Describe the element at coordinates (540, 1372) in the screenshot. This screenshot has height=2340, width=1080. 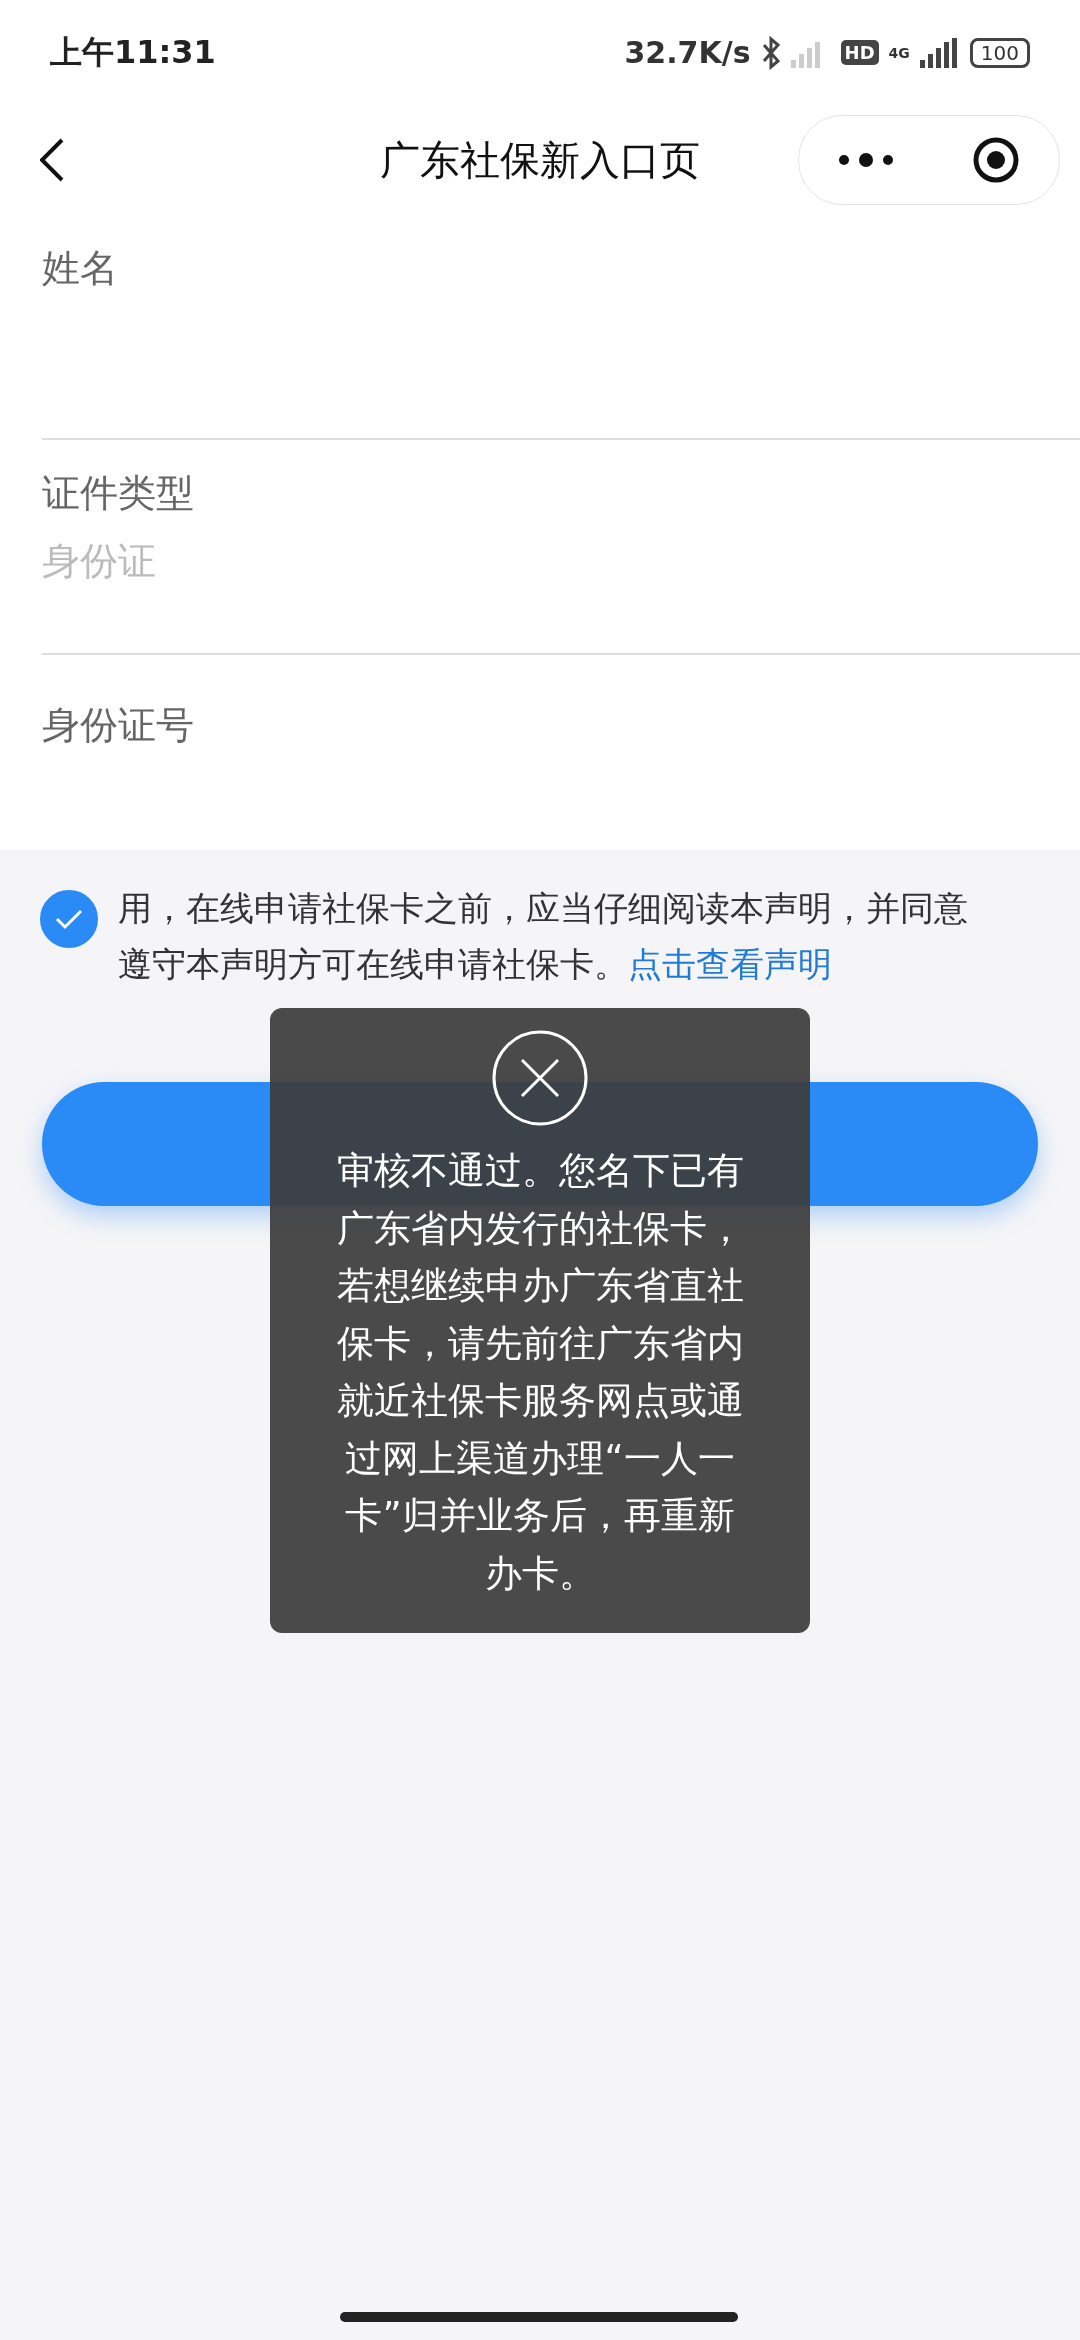
I see `toast-message: 审核不通过。您名下已有广东省内发行的社保卡，若想继续申办广东省直社保卡，请先前往广东省内就近社保卡服务网点或通过网上渠道办理“一人一卡”归并业务后，再重新办卡。` at that location.